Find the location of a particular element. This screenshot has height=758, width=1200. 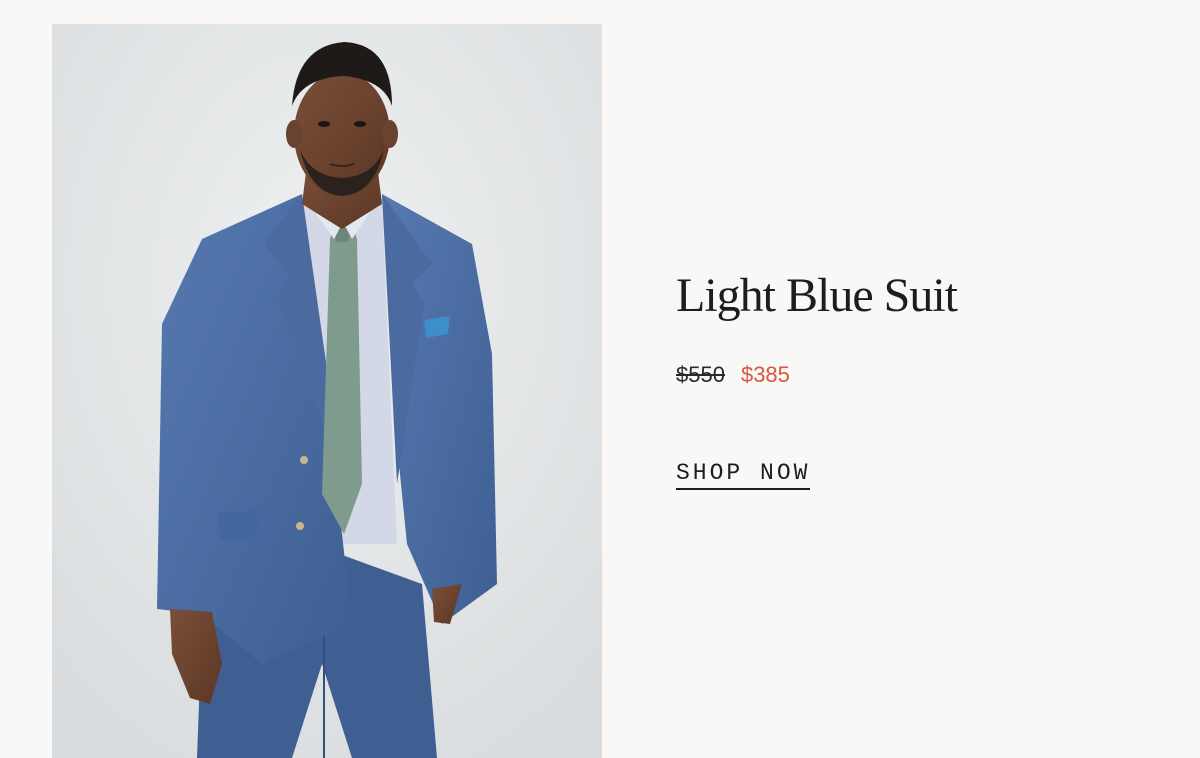

shop-now-link: SHOP NOW is located at coordinates (743, 475).